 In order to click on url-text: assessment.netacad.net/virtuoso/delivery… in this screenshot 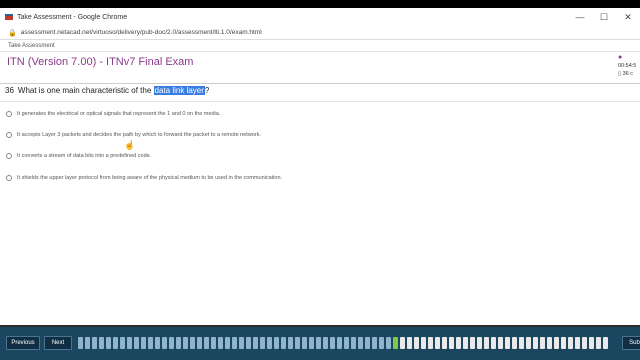, I will do `click(141, 32)`.